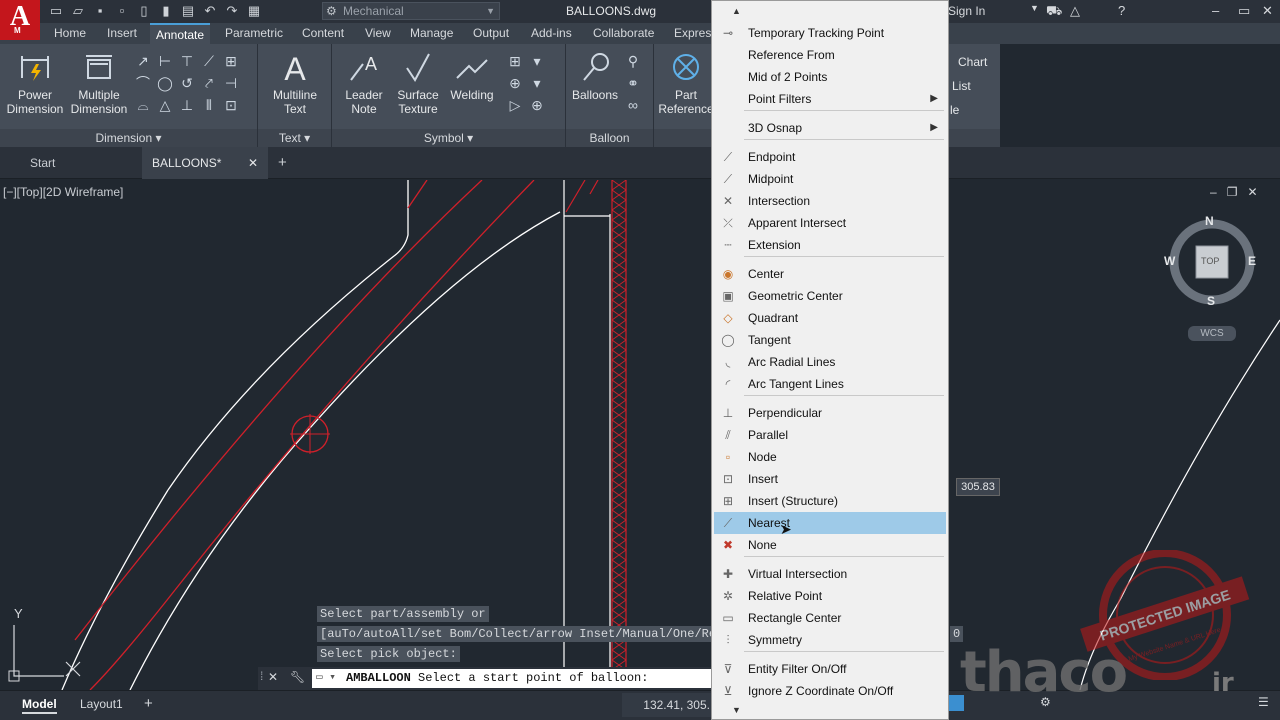 This screenshot has width=1280, height=720. What do you see at coordinates (515, 105) in the screenshot?
I see `taper-icon: ▷` at bounding box center [515, 105].